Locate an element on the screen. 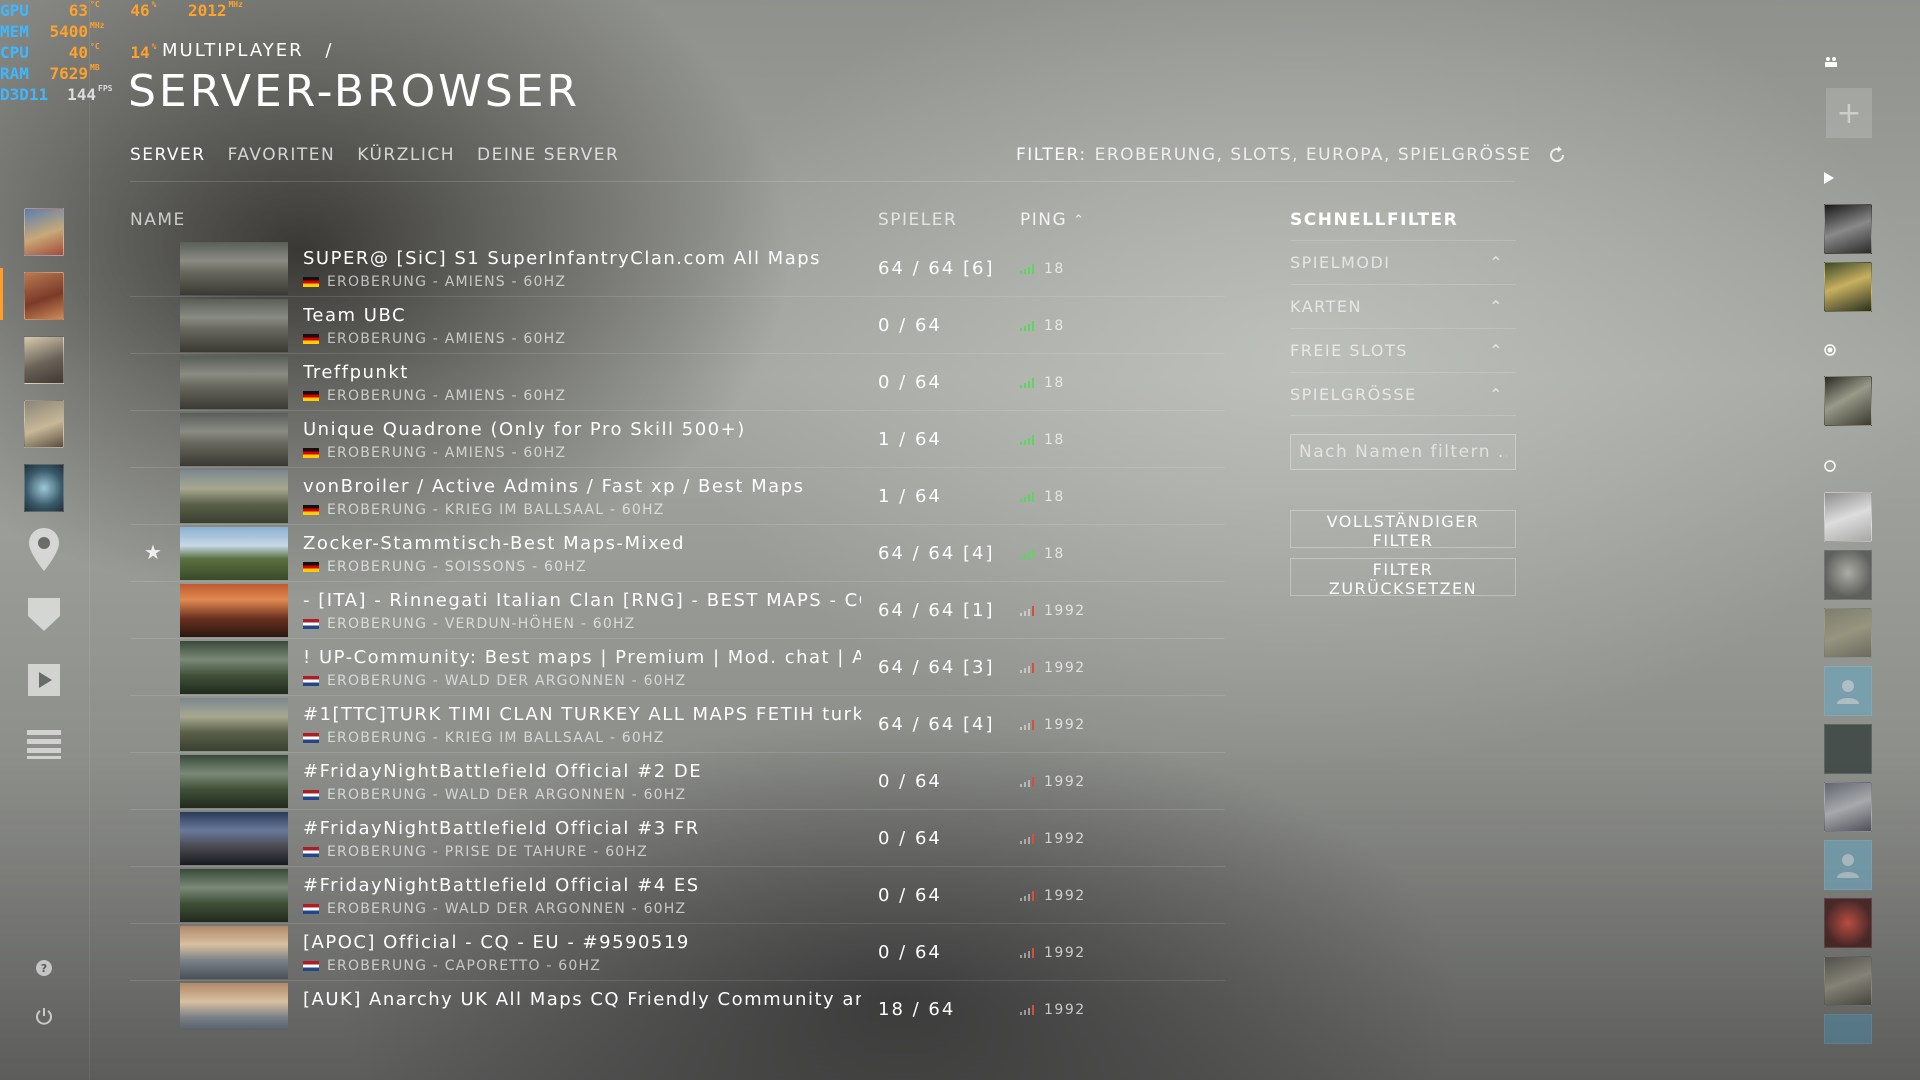 The width and height of the screenshot is (1920, 1080). tab-favoriten: FAVORITEN is located at coordinates (282, 155).